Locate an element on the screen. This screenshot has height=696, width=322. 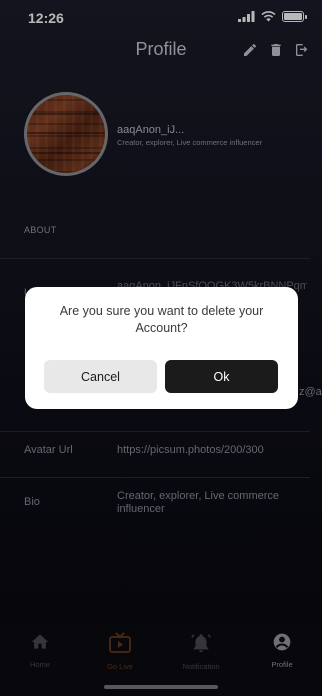
cancel-button: Cancel is located at coordinates (100, 376).